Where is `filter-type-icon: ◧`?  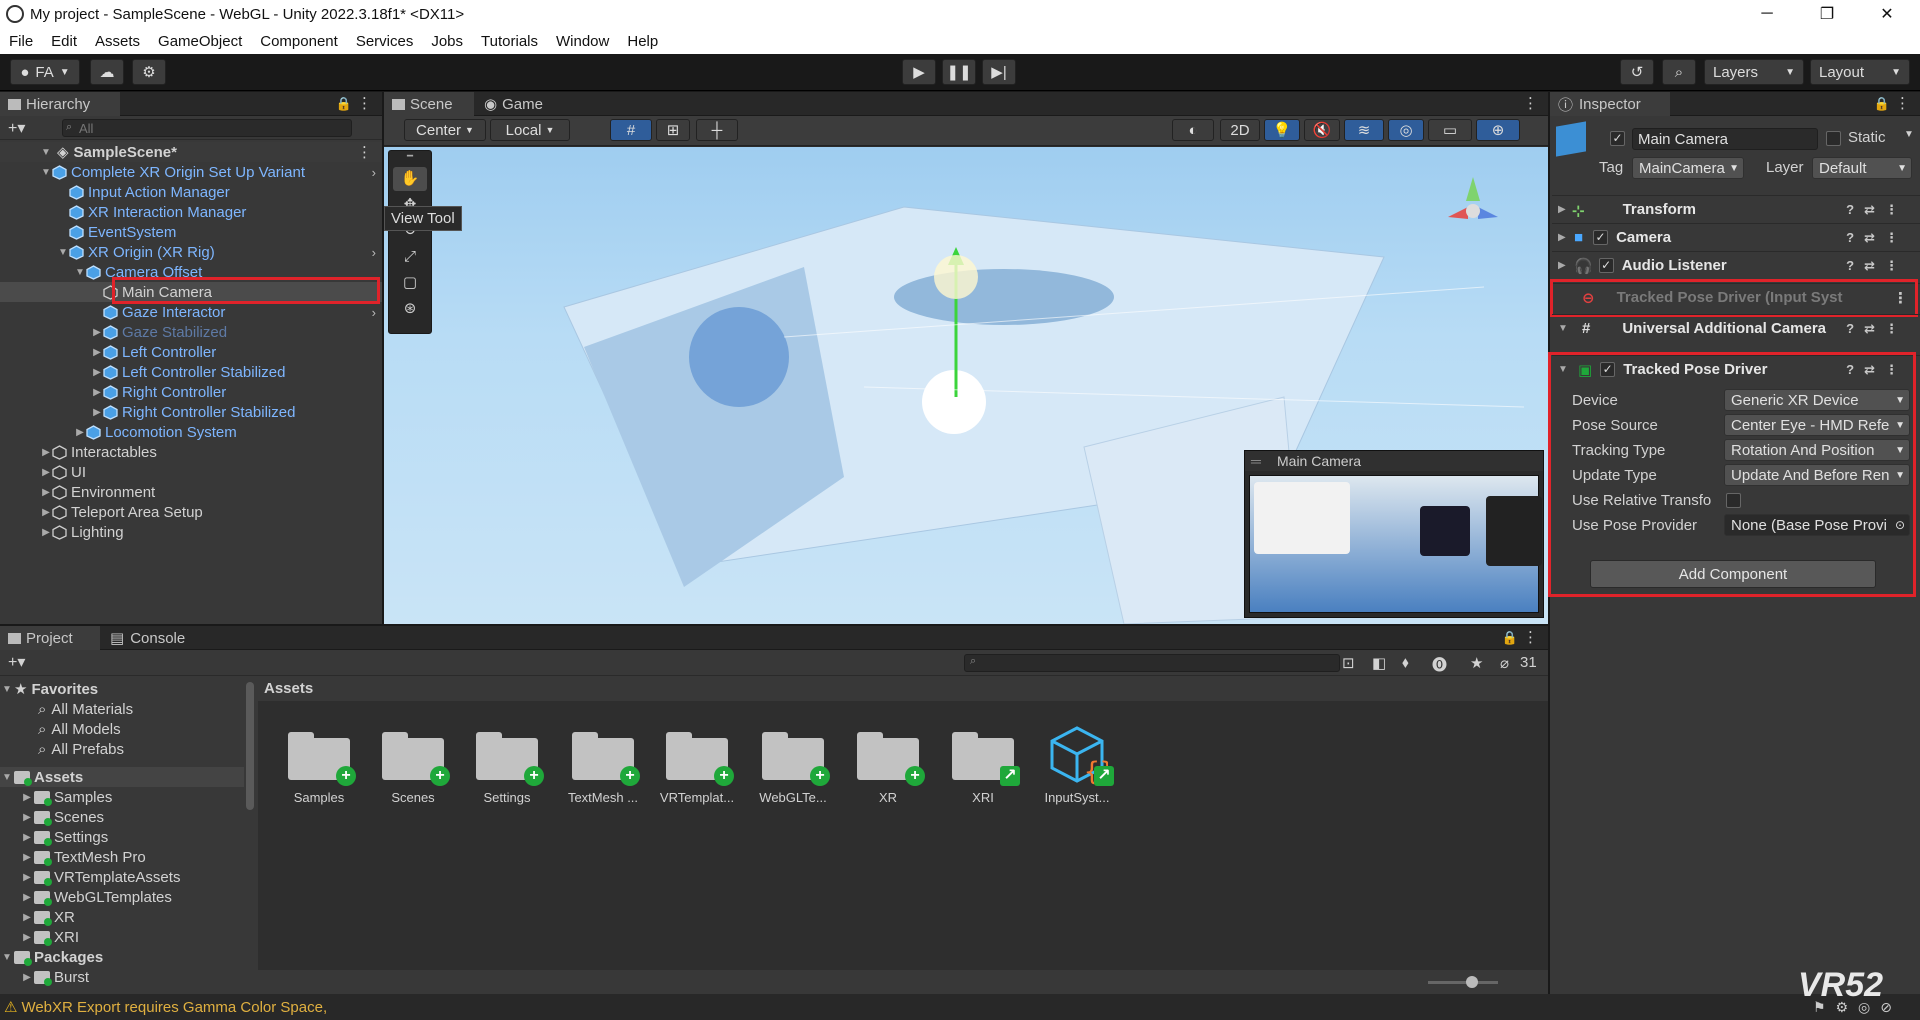
filter-type-icon: ◧ is located at coordinates (1379, 663).